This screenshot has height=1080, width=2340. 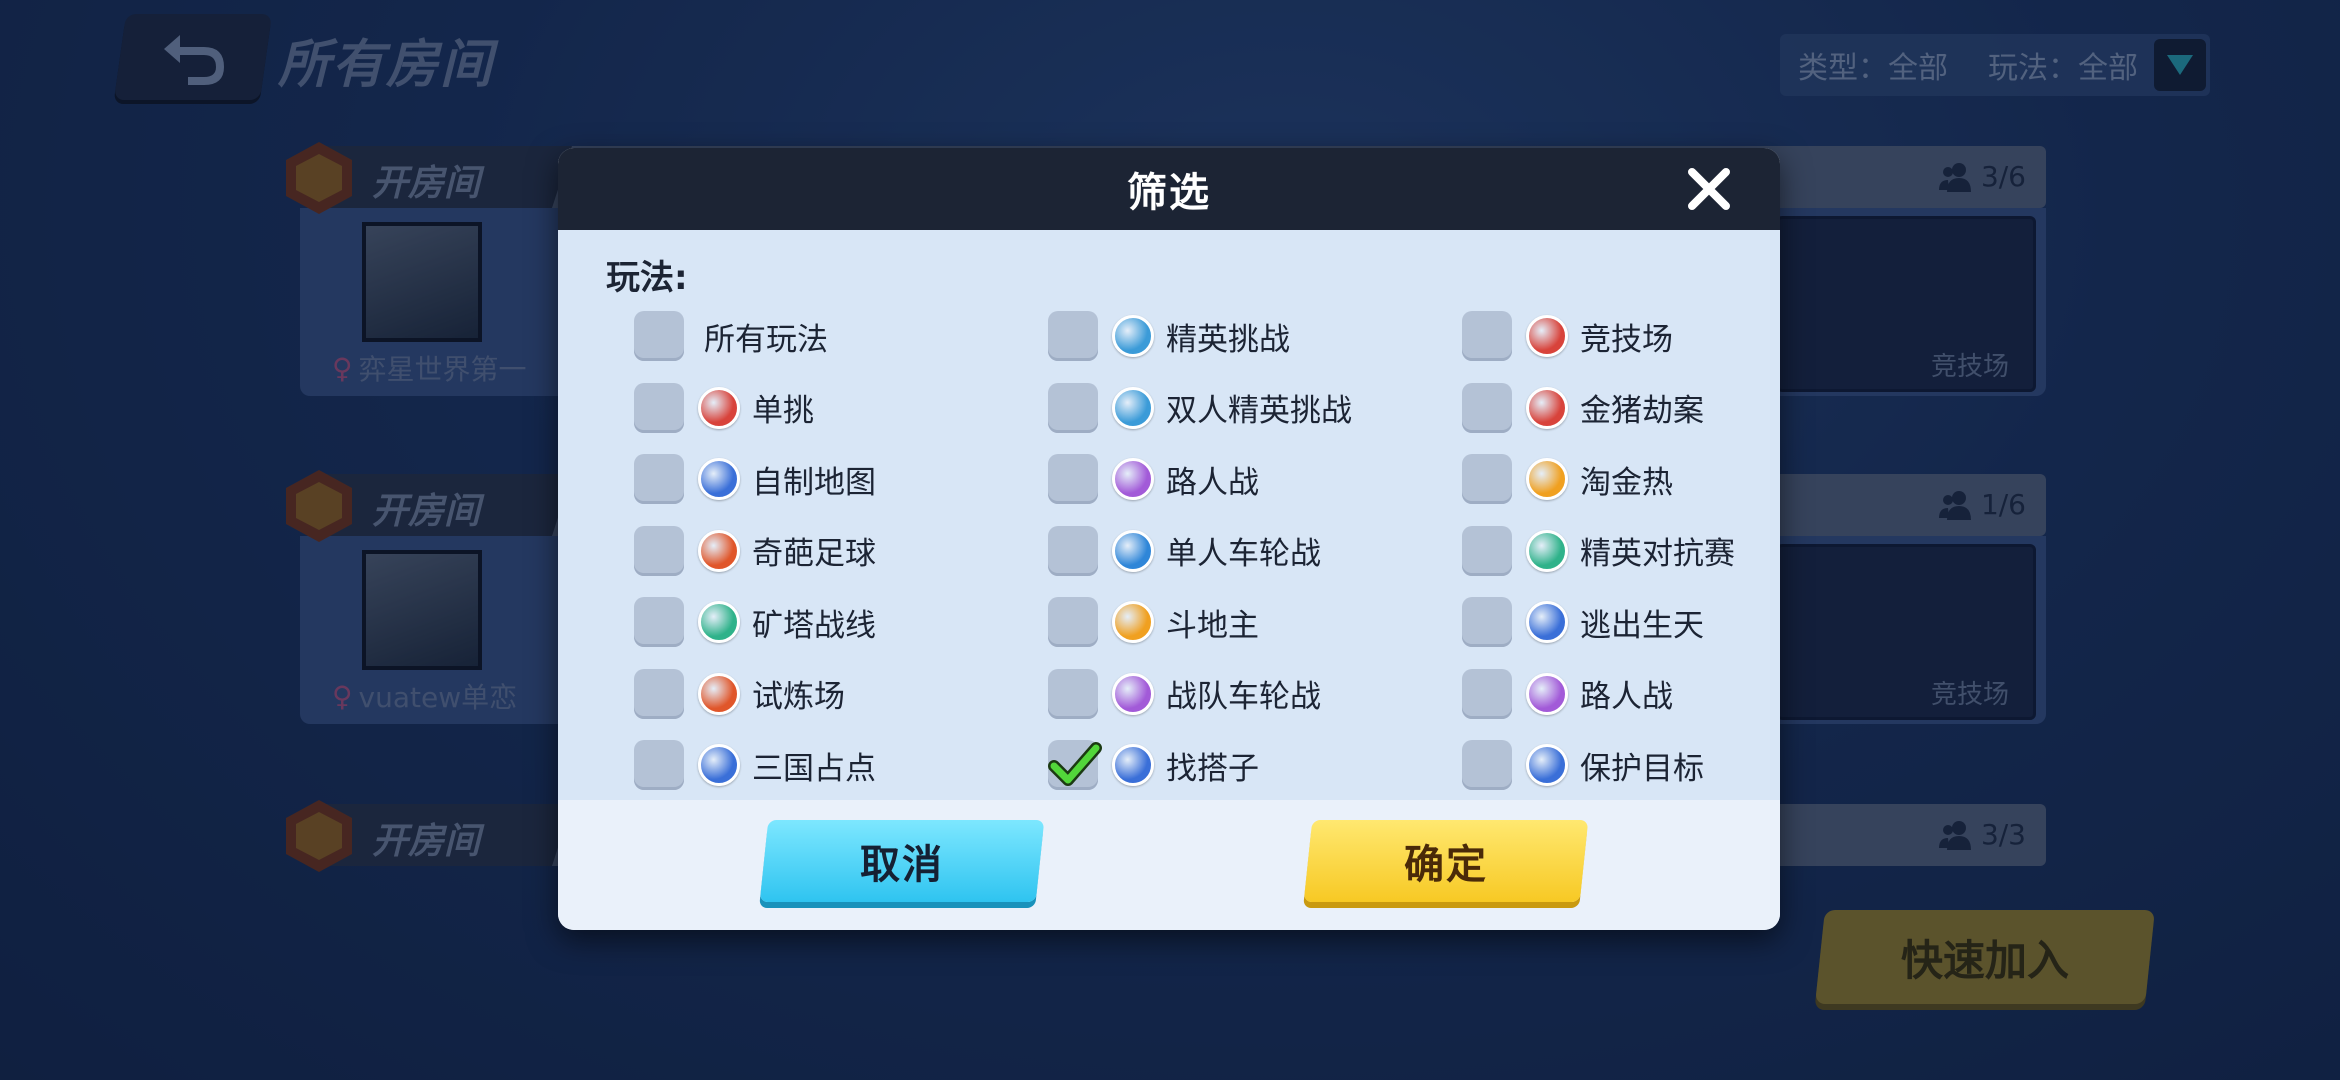 What do you see at coordinates (1642, 768) in the screenshot?
I see `mode-option-label: 保护目标` at bounding box center [1642, 768].